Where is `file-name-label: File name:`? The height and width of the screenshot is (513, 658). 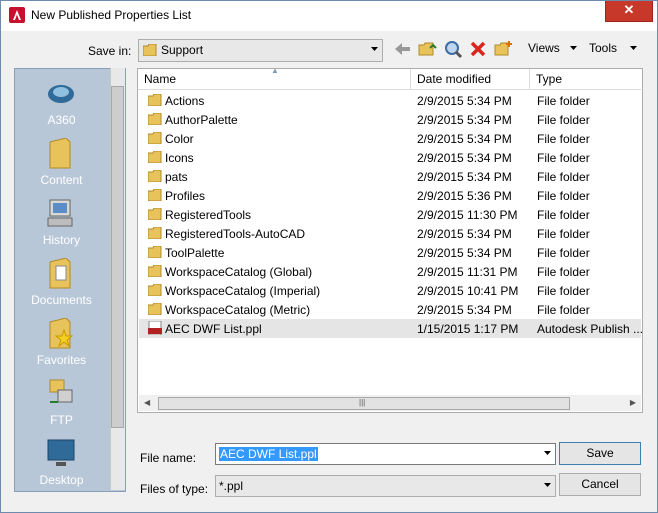 file-name-label: File name: is located at coordinates (168, 458).